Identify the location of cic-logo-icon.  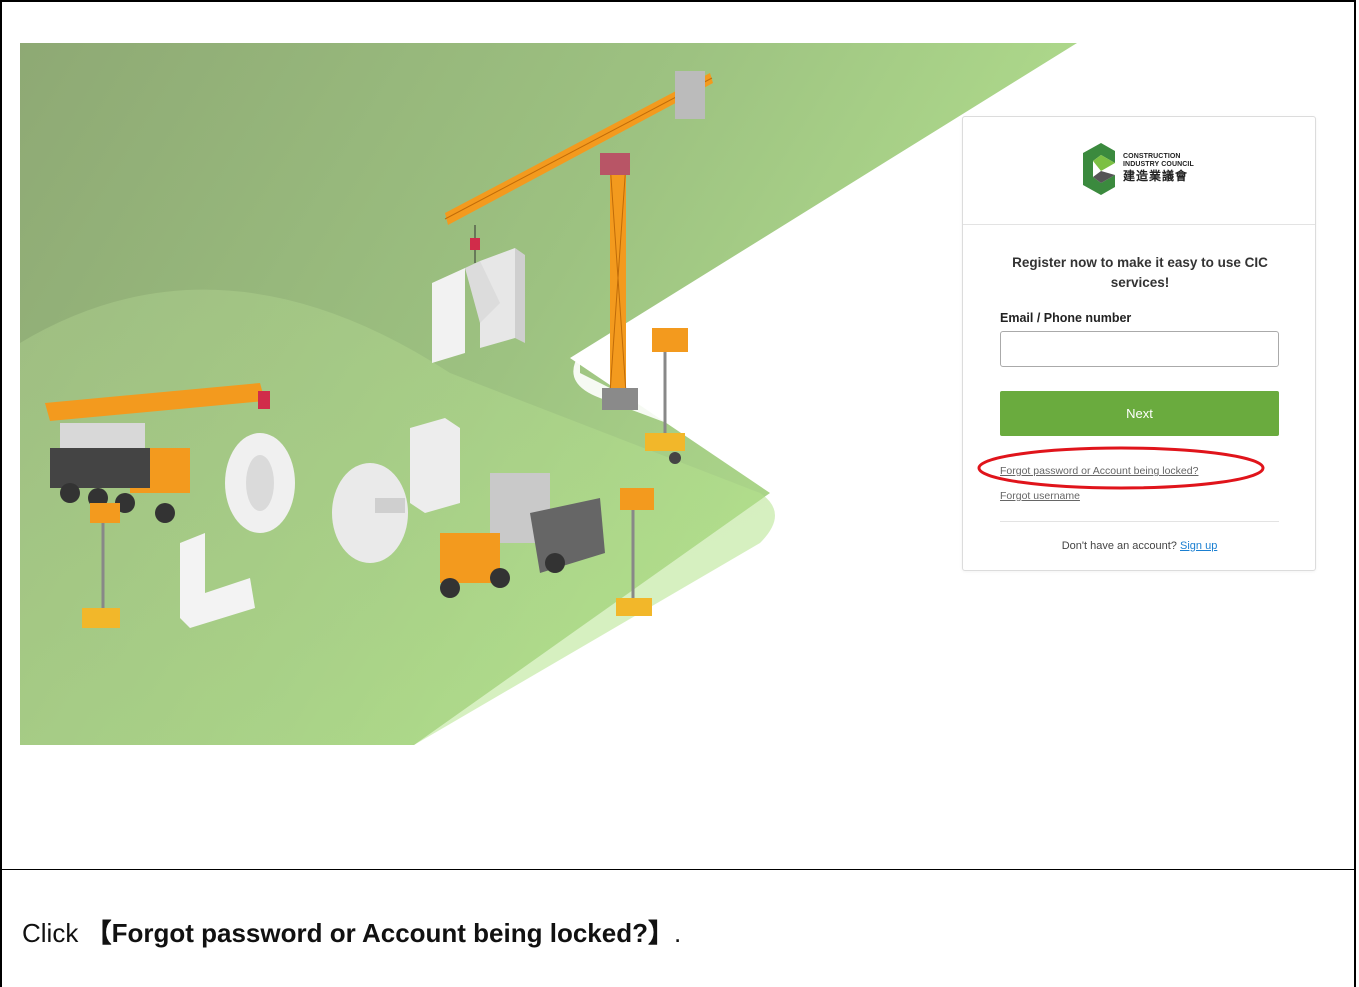
(1099, 169).